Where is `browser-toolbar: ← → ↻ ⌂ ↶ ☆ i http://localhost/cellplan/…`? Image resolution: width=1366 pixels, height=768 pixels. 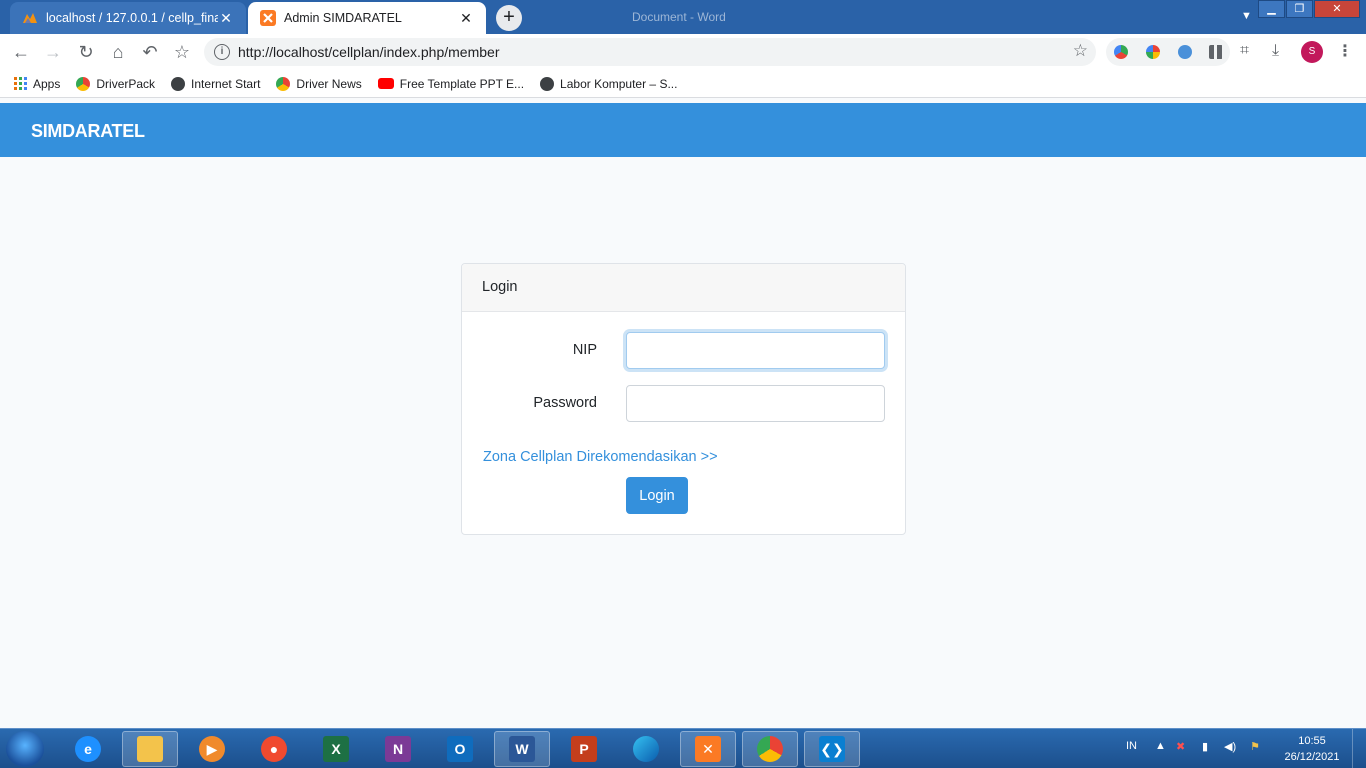
browser-toolbar: ← → ↻ ⌂ ↶ ☆ i http://localhost/cellplan/… is located at coordinates (683, 52).